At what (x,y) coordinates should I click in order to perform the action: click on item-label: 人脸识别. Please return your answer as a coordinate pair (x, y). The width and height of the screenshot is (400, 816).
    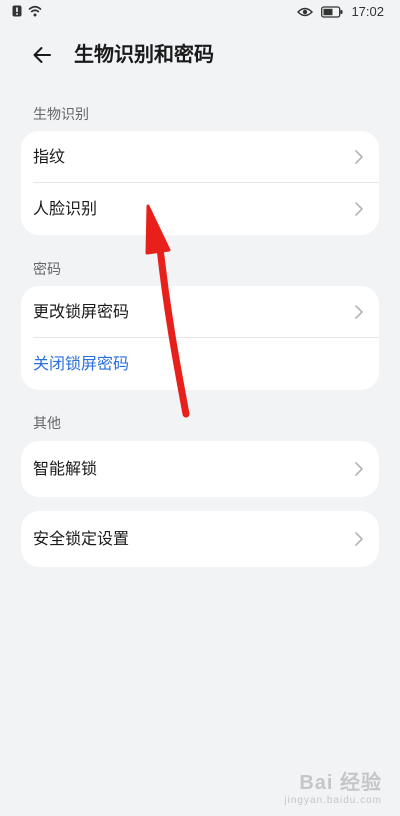
    Looking at the image, I should click on (65, 208).